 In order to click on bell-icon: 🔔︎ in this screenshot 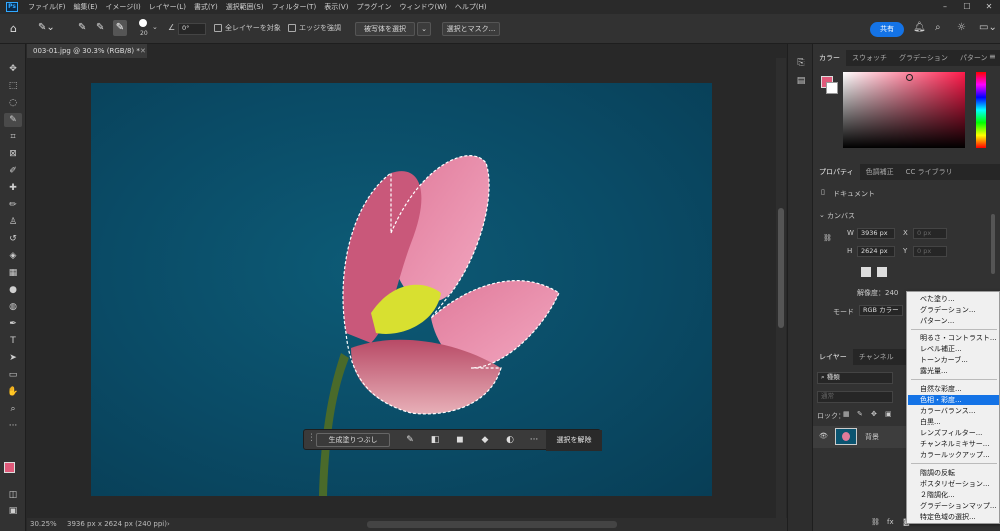, I will do `click(919, 27)`.